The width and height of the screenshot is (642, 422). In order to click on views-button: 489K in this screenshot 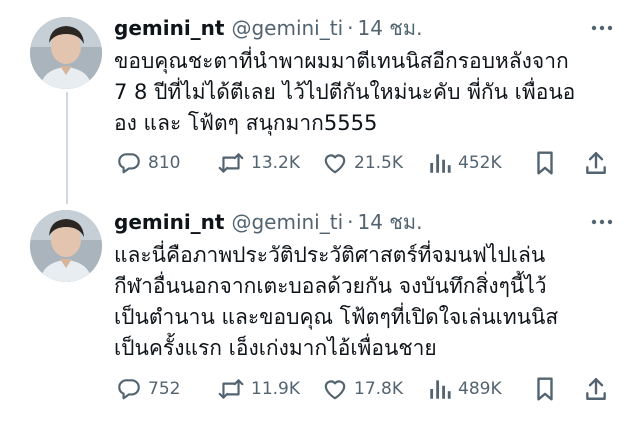, I will do `click(465, 389)`.